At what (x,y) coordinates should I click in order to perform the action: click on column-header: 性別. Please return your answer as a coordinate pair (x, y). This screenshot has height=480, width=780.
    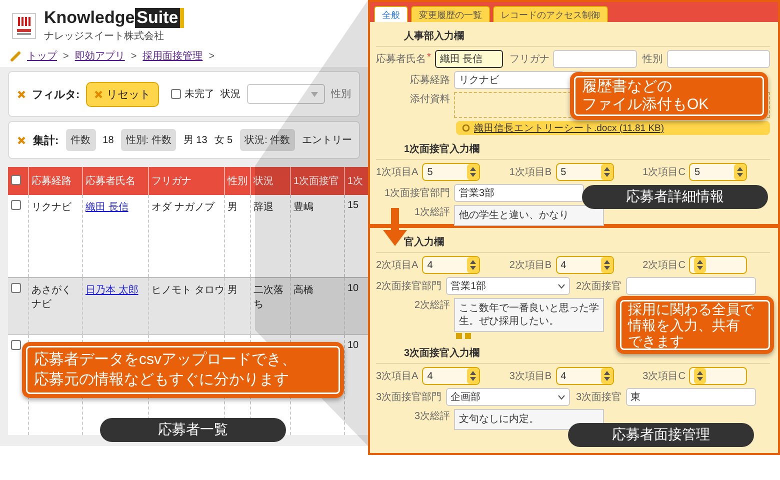
    Looking at the image, I should click on (237, 181).